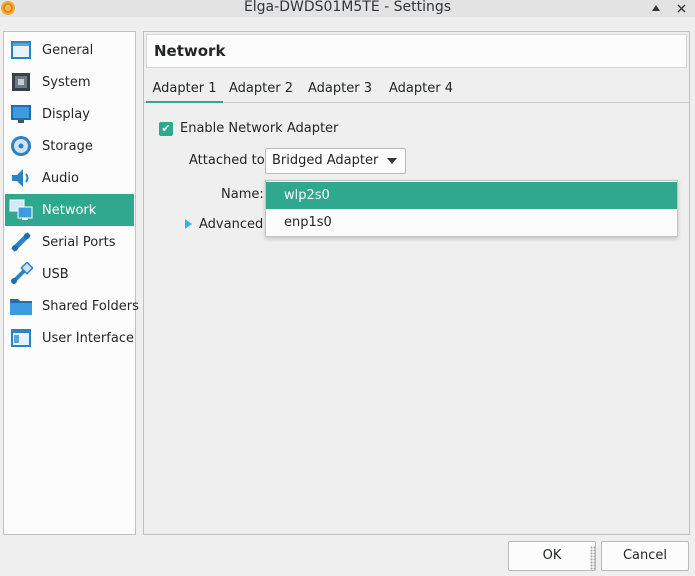  What do you see at coordinates (60, 178) in the screenshot?
I see `sidebar-item-label: Audio` at bounding box center [60, 178].